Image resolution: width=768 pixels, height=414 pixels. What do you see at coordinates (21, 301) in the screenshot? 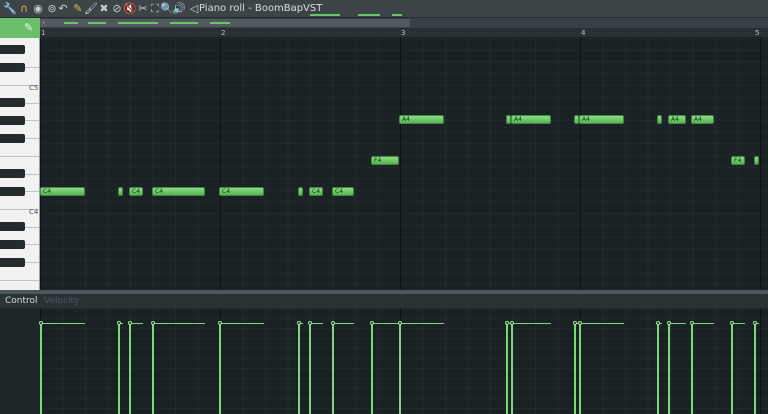
I see `control-label: Control` at bounding box center [21, 301].